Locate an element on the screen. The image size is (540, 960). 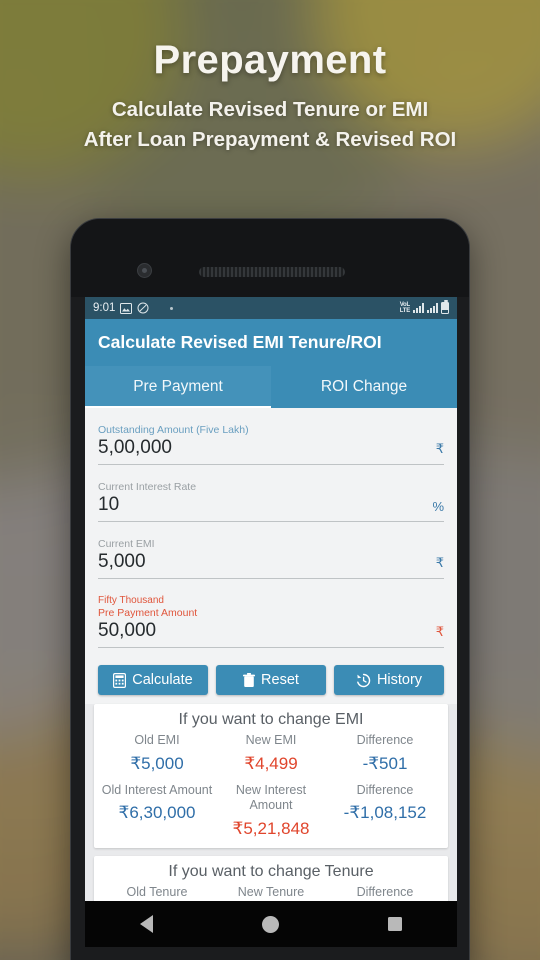
result-cell-tenure-difference: Difference is located at coordinates (385, 893).